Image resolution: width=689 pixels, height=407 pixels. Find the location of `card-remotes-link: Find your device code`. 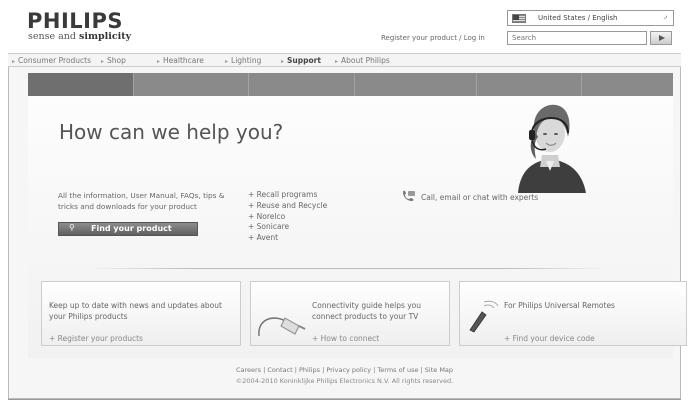

card-remotes-link: Find your device code is located at coordinates (549, 338).